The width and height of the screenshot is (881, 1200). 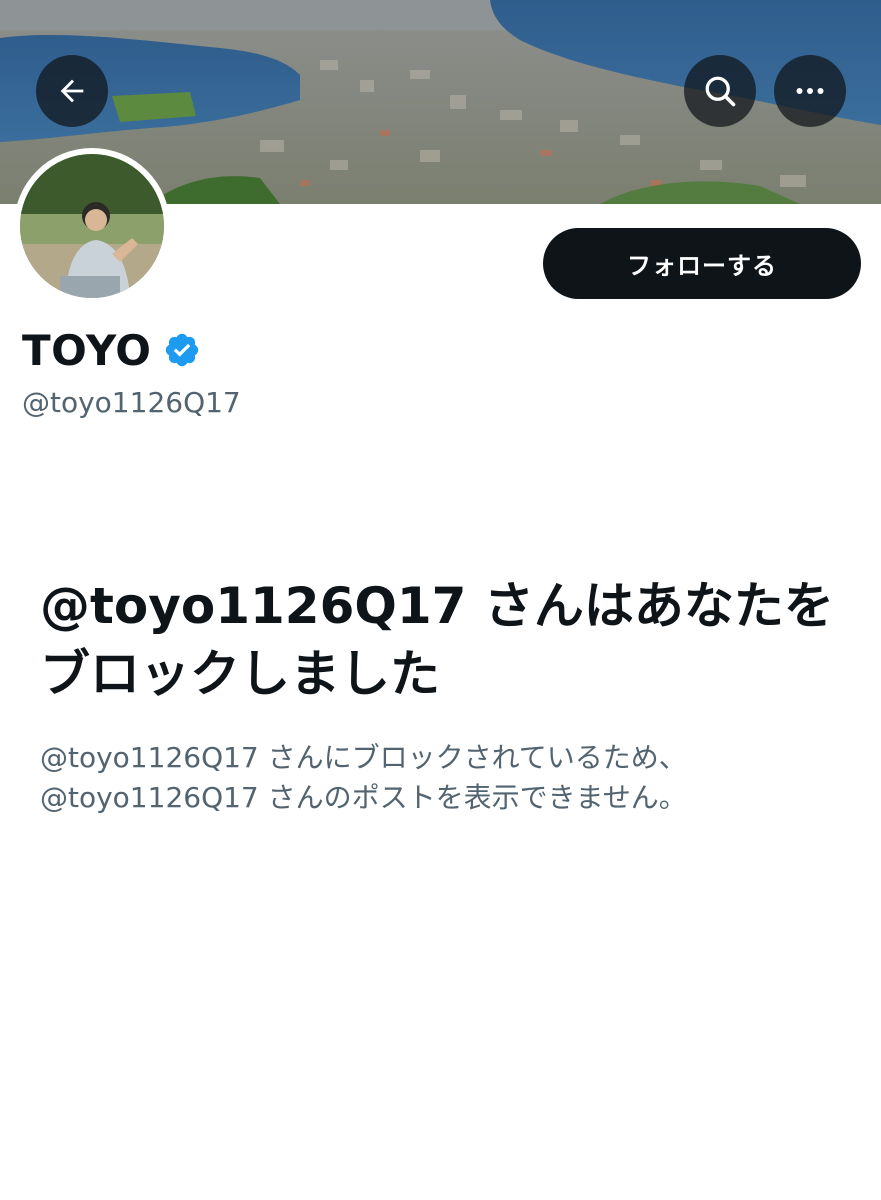 I want to click on blocked-description-line: @toyo1126Q17 さんにブロックされているため、, so click(x=363, y=757).